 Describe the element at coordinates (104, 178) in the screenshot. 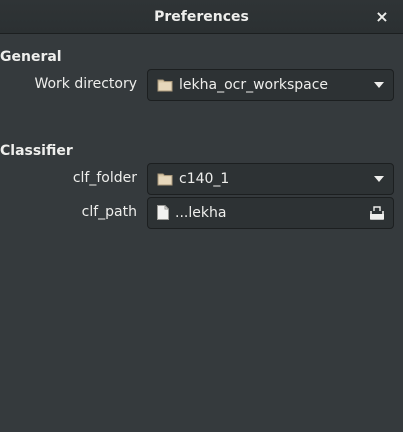

I see `clf-folder-label: clf_folder` at that location.